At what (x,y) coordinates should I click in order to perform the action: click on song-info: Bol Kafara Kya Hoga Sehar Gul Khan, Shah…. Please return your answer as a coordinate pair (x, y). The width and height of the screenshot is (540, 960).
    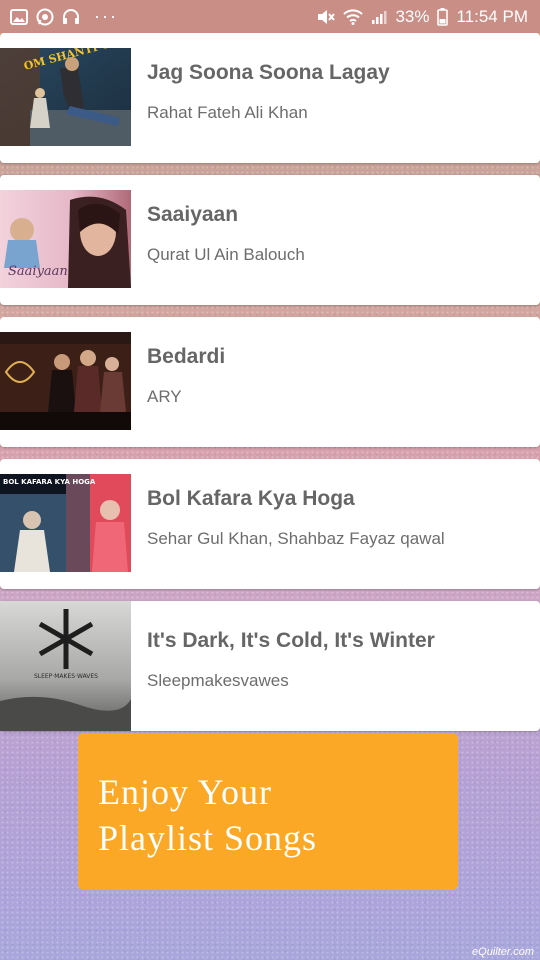
    Looking at the image, I should click on (288, 504).